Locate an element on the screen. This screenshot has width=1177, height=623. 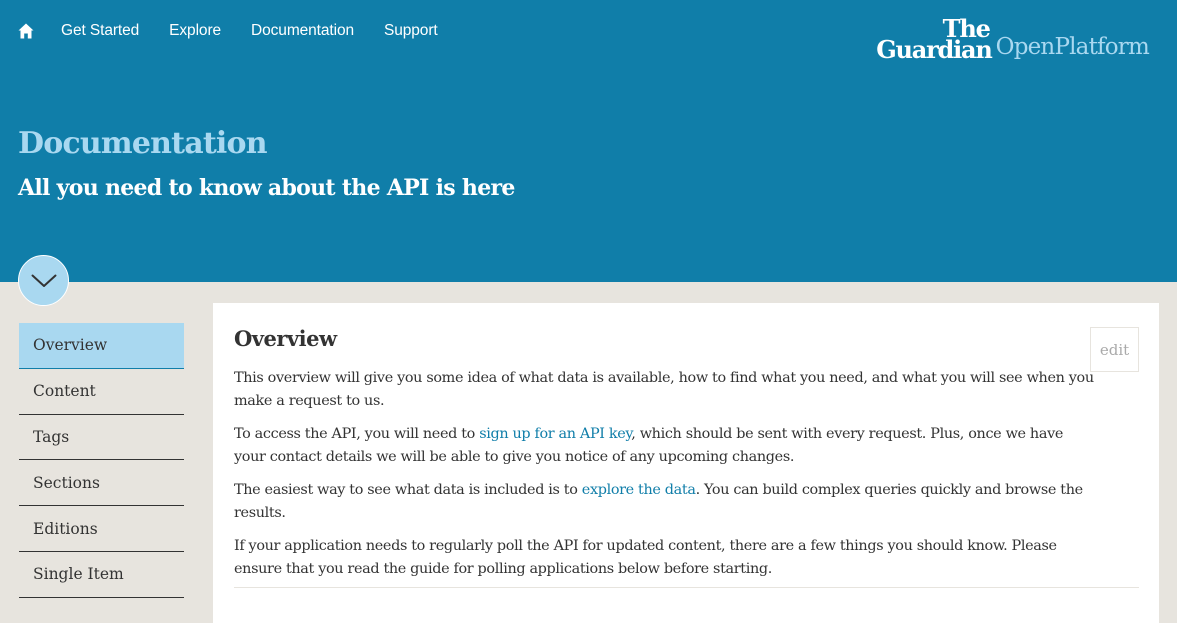
sidebar-item-label: Editions is located at coordinates (65, 528).